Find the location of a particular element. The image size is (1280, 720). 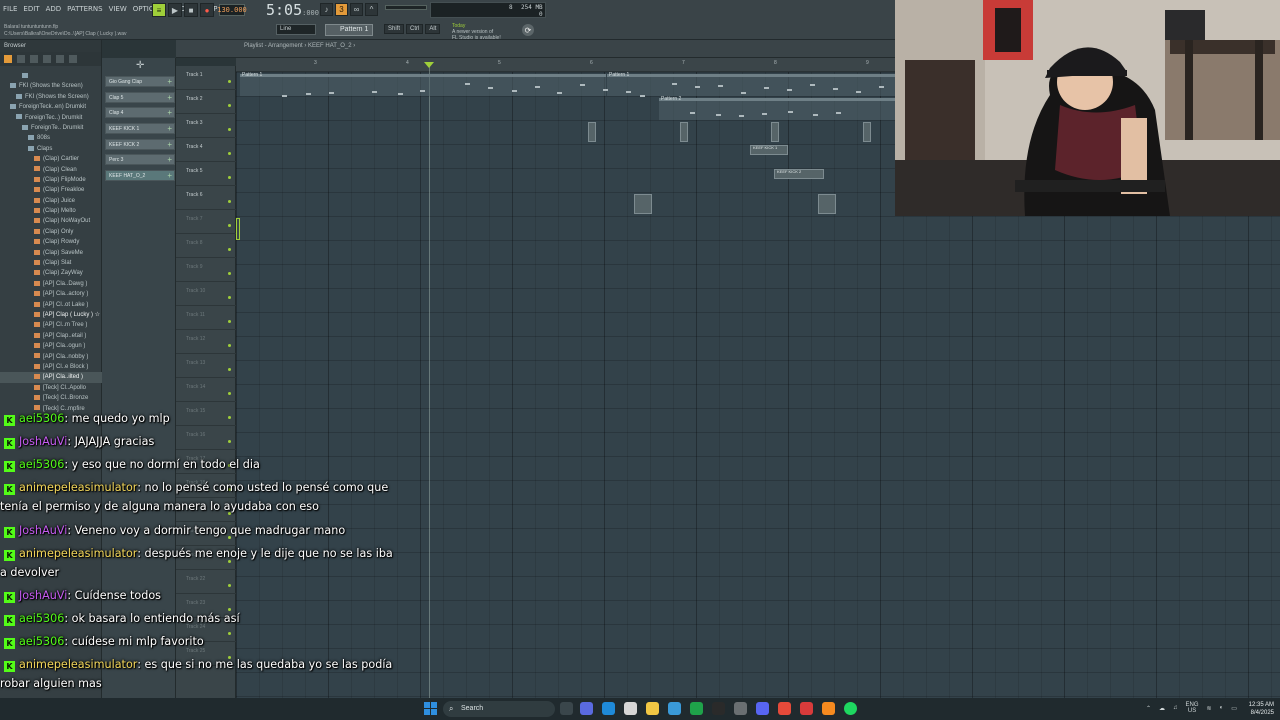

chrome-icon is located at coordinates (784, 708).